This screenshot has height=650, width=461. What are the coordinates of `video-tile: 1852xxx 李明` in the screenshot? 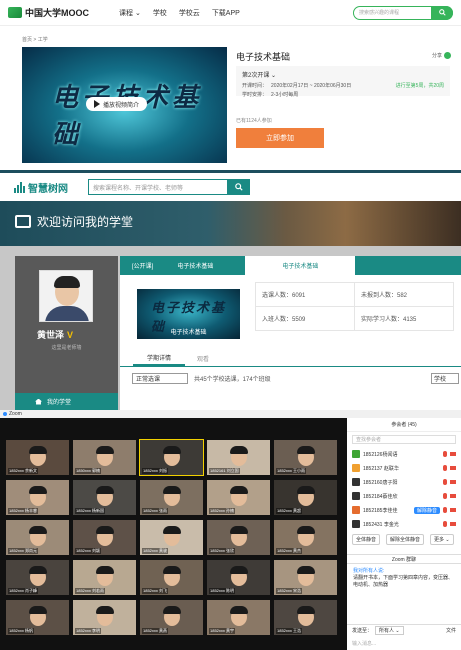 It's located at (104, 617).